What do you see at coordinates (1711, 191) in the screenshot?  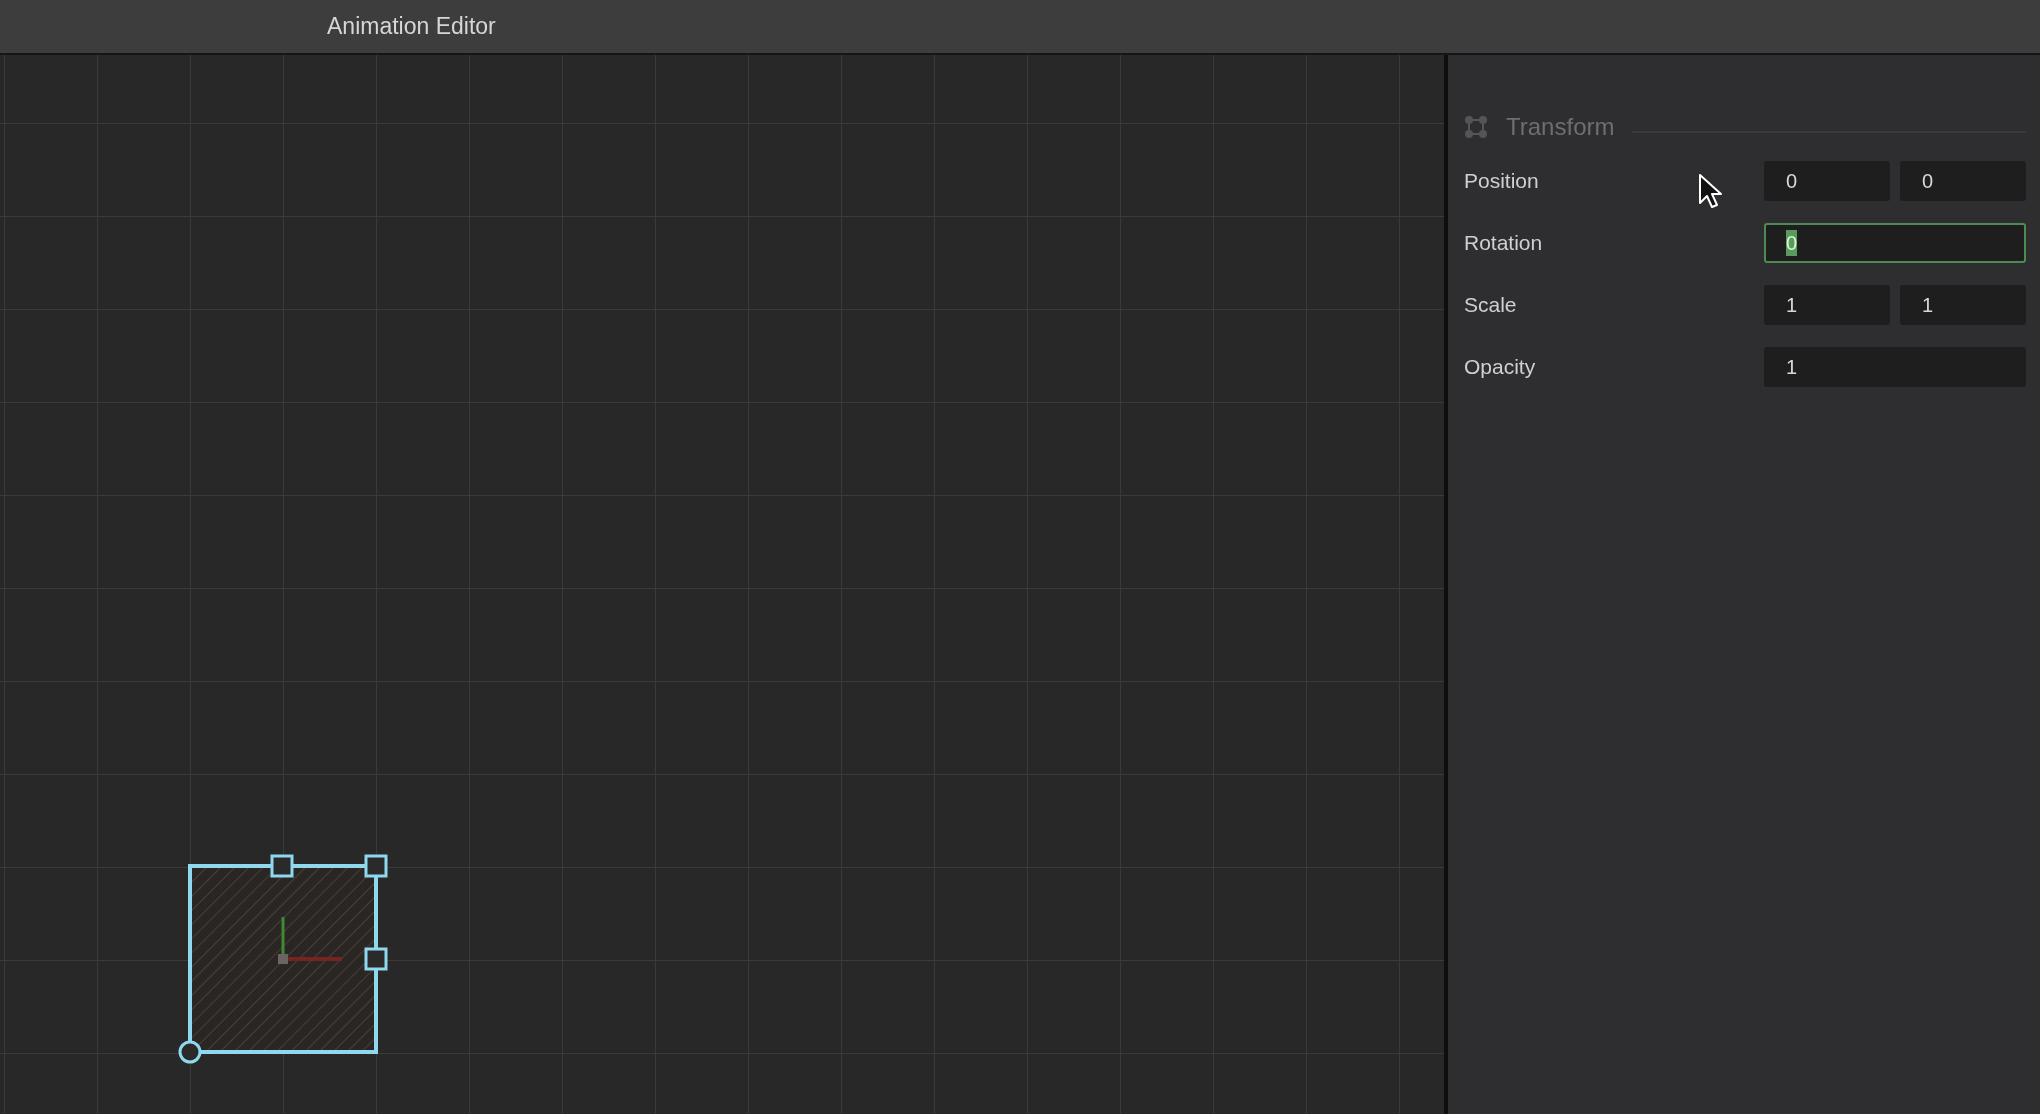 I see `mouse-pointer-icon` at bounding box center [1711, 191].